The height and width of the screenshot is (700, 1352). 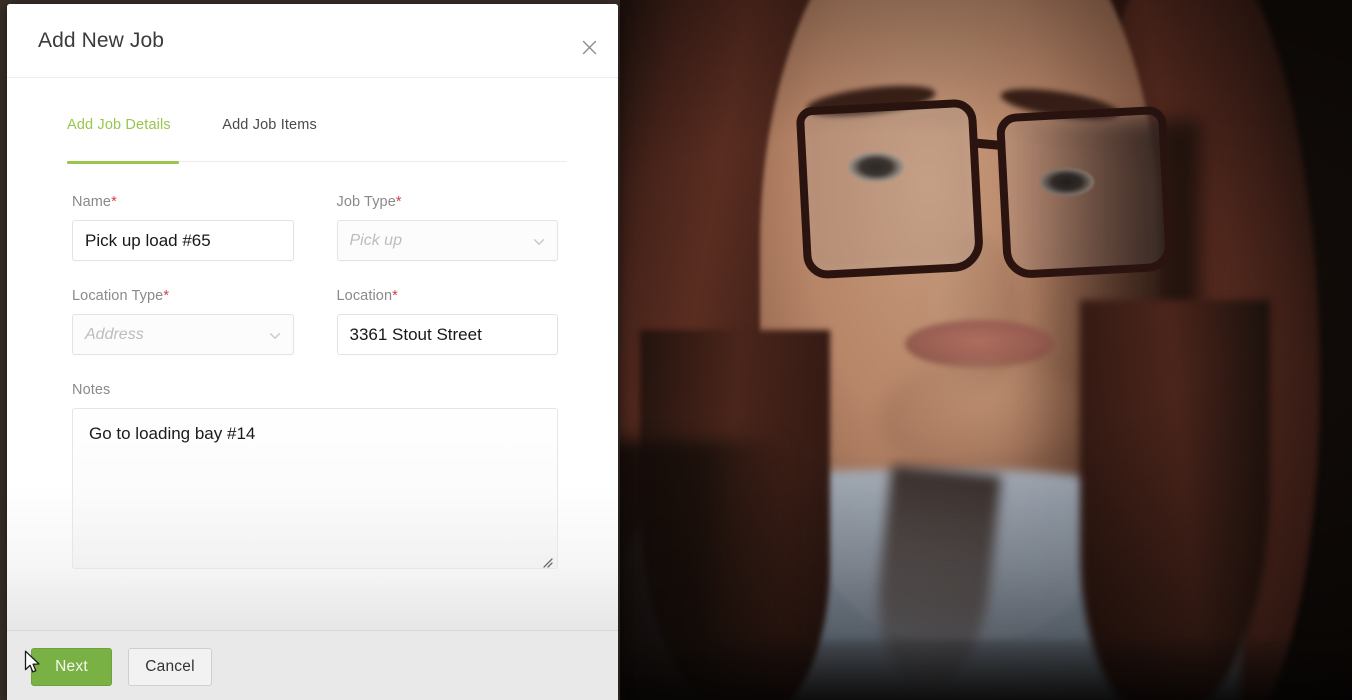 I want to click on location-label-text: Location, so click(x=364, y=296).